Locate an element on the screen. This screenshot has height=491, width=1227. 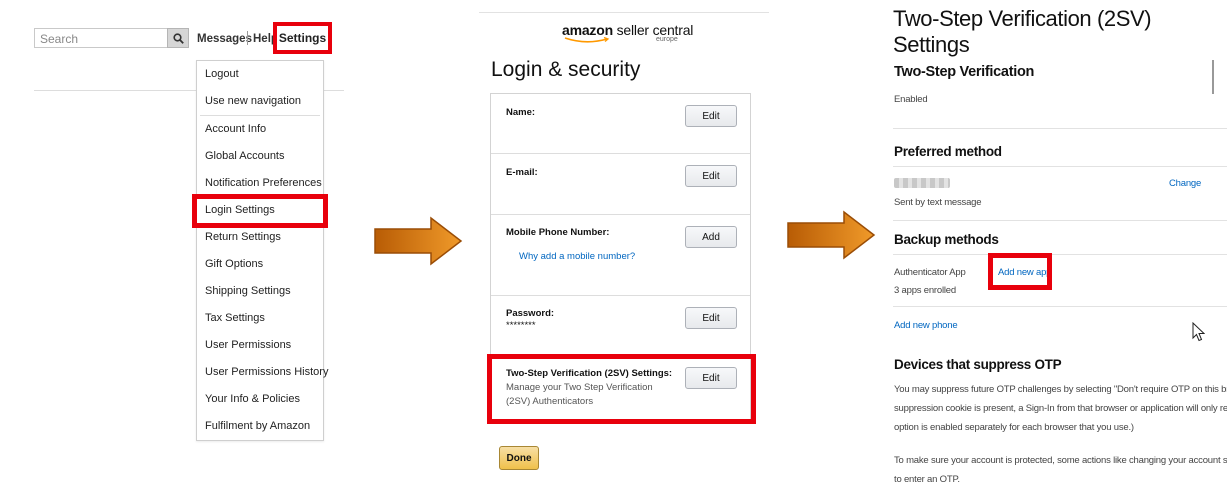
backup-methods-heading: Backup methods is located at coordinates (946, 239).